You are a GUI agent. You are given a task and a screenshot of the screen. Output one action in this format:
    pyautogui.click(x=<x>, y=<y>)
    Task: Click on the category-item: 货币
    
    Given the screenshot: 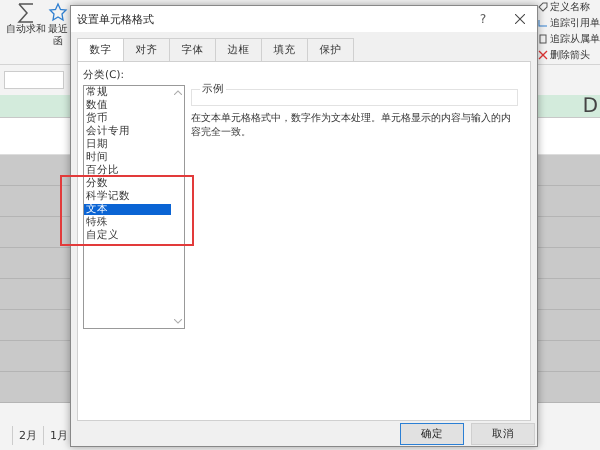 What is the action you would take?
    pyautogui.click(x=127, y=118)
    